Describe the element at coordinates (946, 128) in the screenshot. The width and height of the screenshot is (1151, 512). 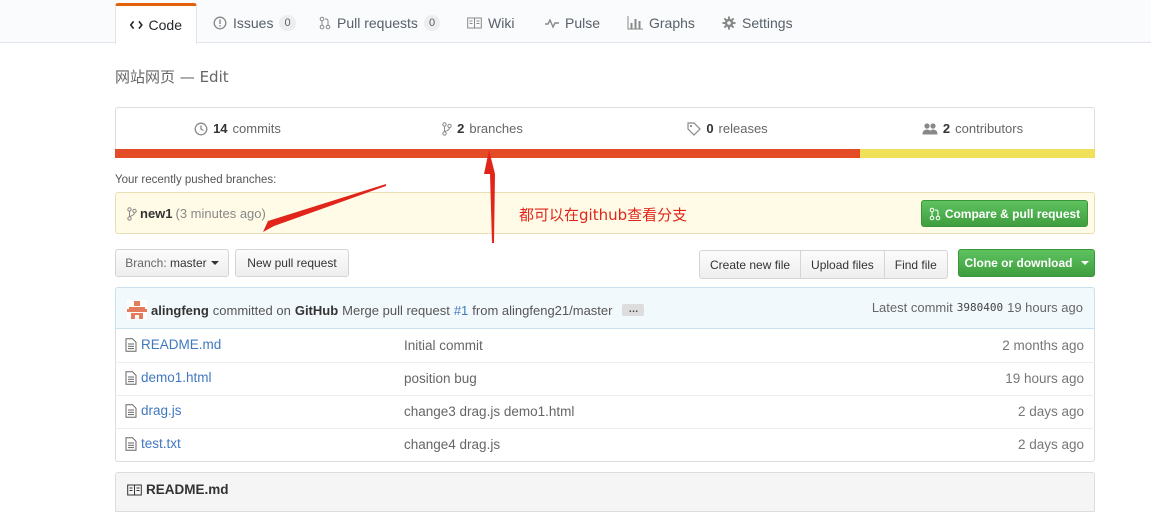
I see `contributors-count: 2` at that location.